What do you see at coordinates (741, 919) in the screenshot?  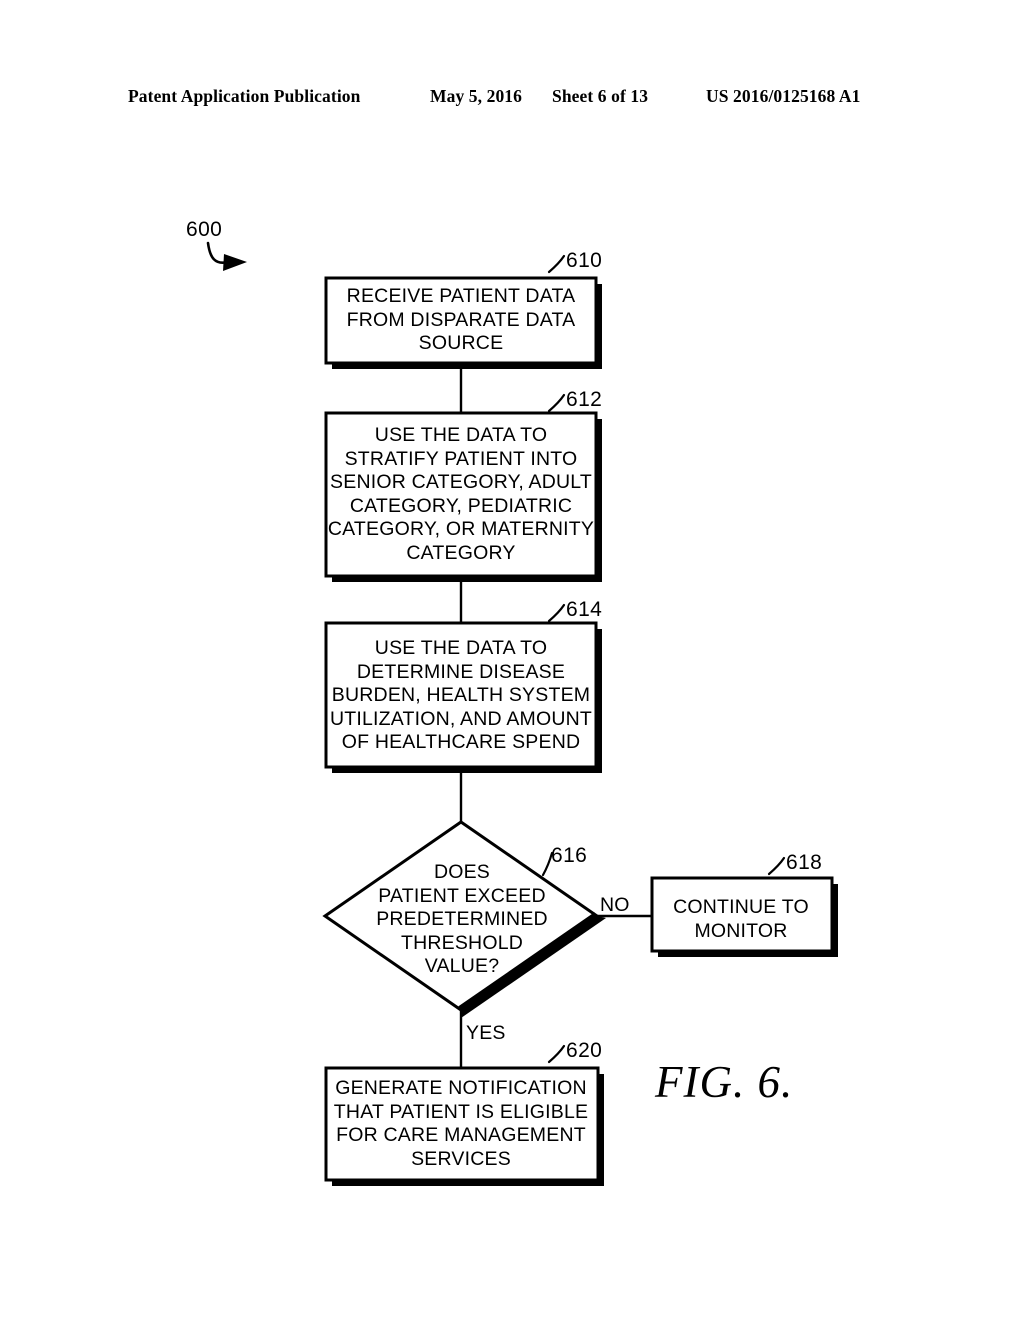 I see `flow-node-618-text: CONTINUE TO MONITOR` at bounding box center [741, 919].